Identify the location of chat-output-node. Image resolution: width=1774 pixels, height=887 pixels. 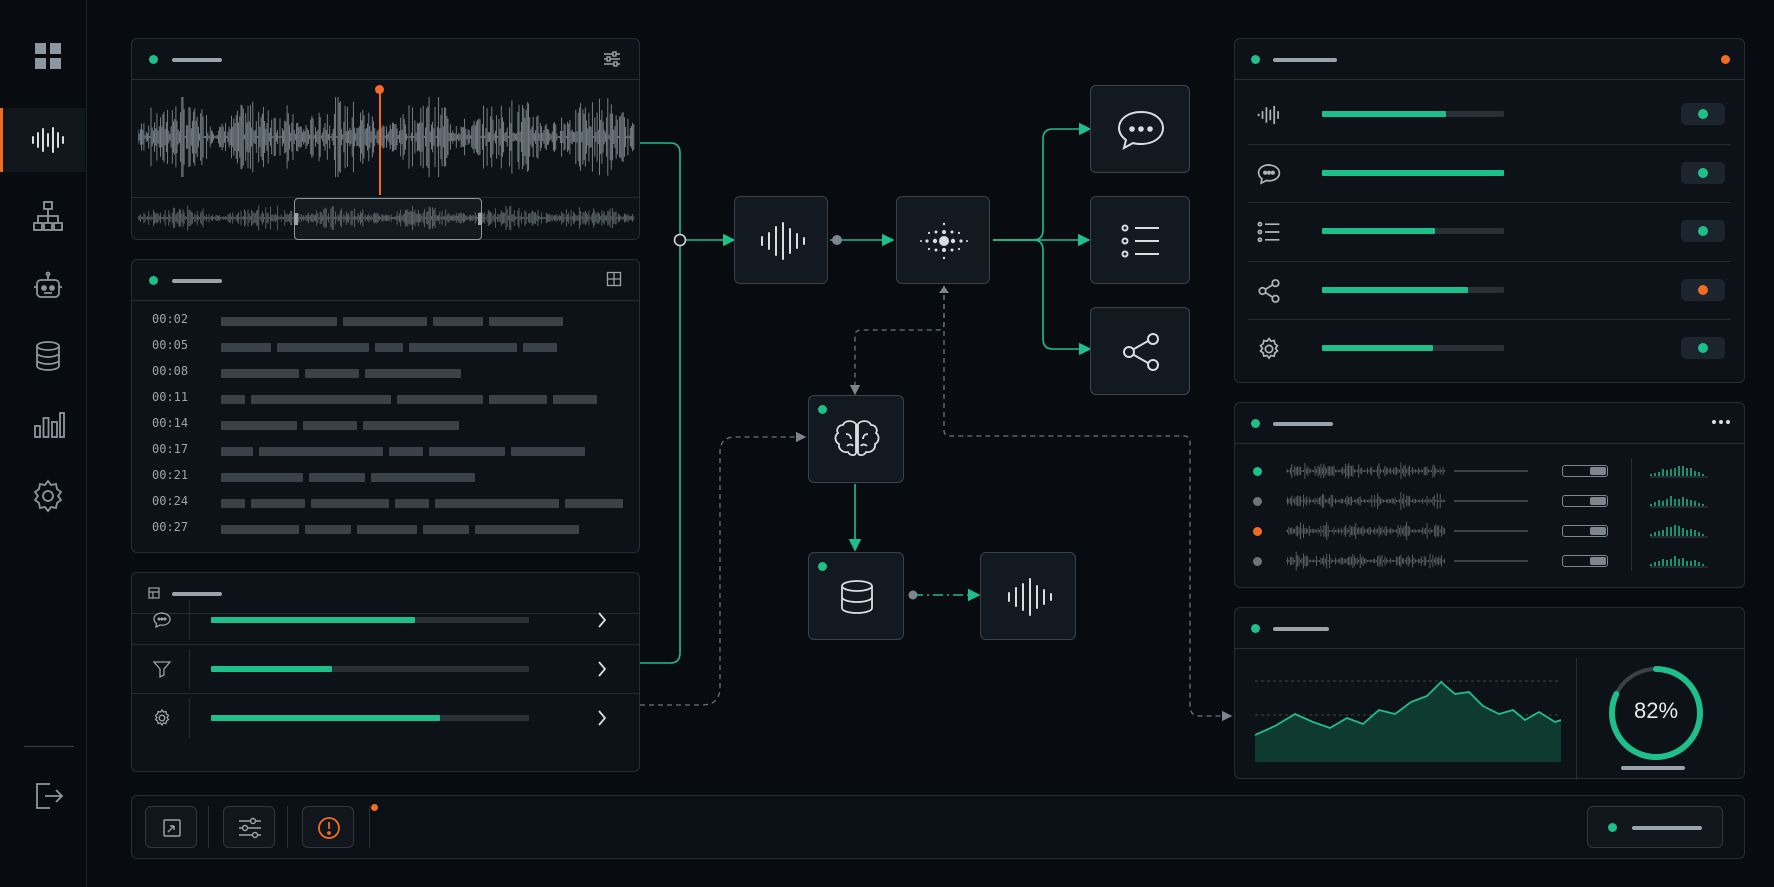
(1140, 129).